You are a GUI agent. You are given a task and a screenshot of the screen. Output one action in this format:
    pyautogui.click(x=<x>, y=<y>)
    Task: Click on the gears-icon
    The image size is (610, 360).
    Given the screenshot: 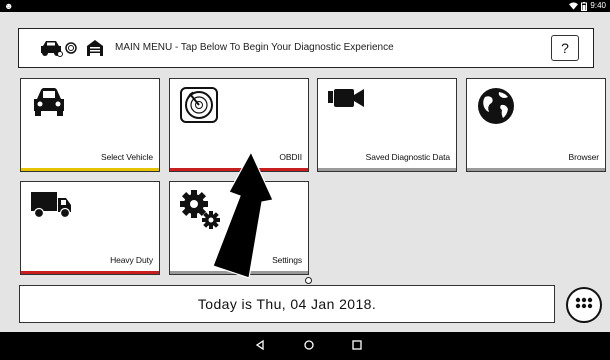 What is the action you would take?
    pyautogui.click(x=200, y=209)
    